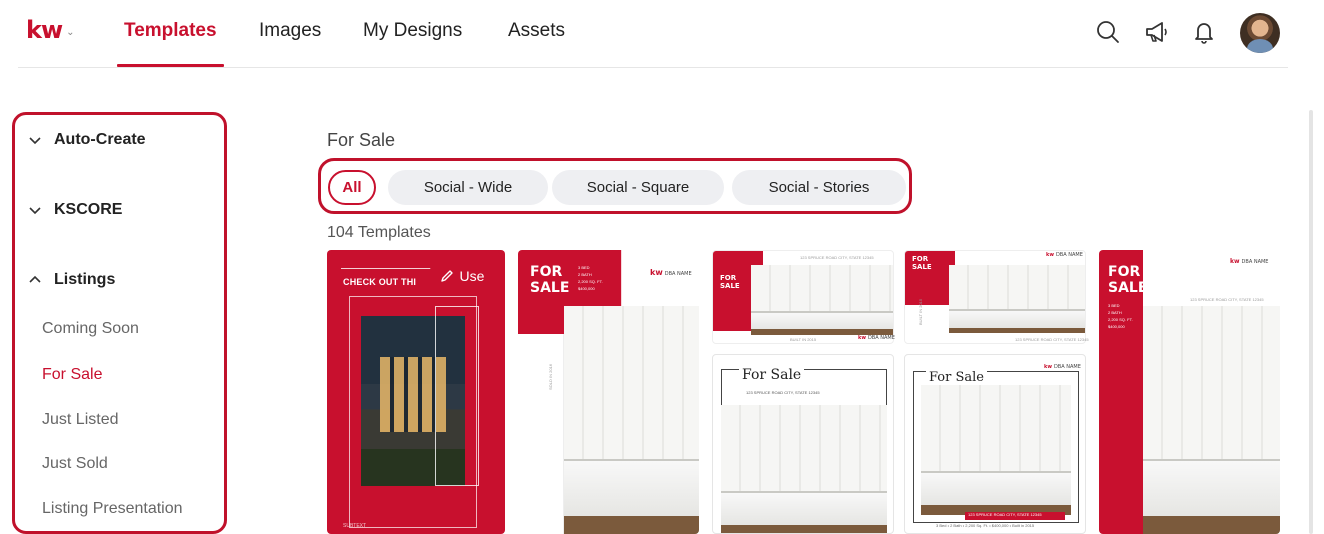 The width and height of the screenshot is (1324, 534). What do you see at coordinates (361, 140) in the screenshot?
I see `page-title: For Sale` at bounding box center [361, 140].